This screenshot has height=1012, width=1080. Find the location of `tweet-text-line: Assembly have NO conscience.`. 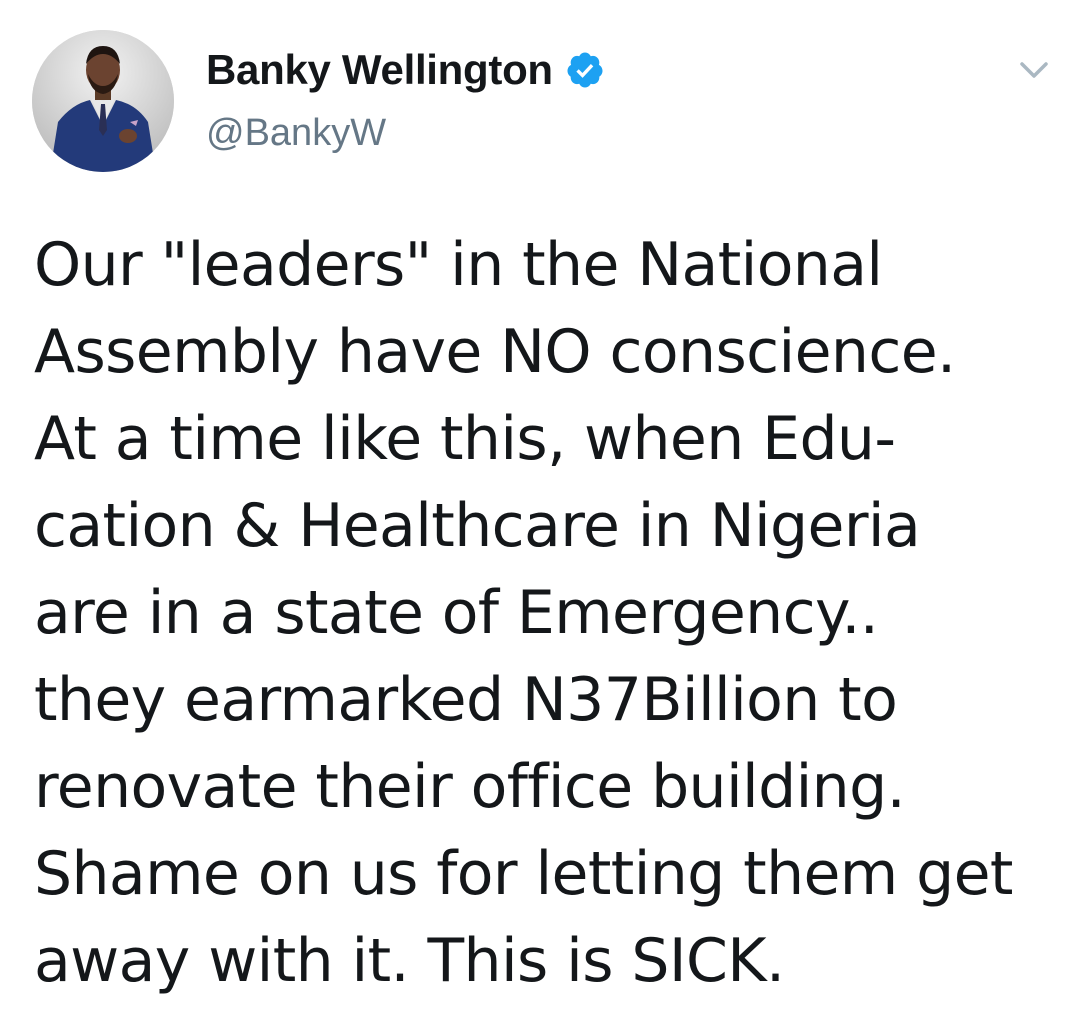

tweet-text-line: Assembly have NO conscience. is located at coordinates (495, 352).